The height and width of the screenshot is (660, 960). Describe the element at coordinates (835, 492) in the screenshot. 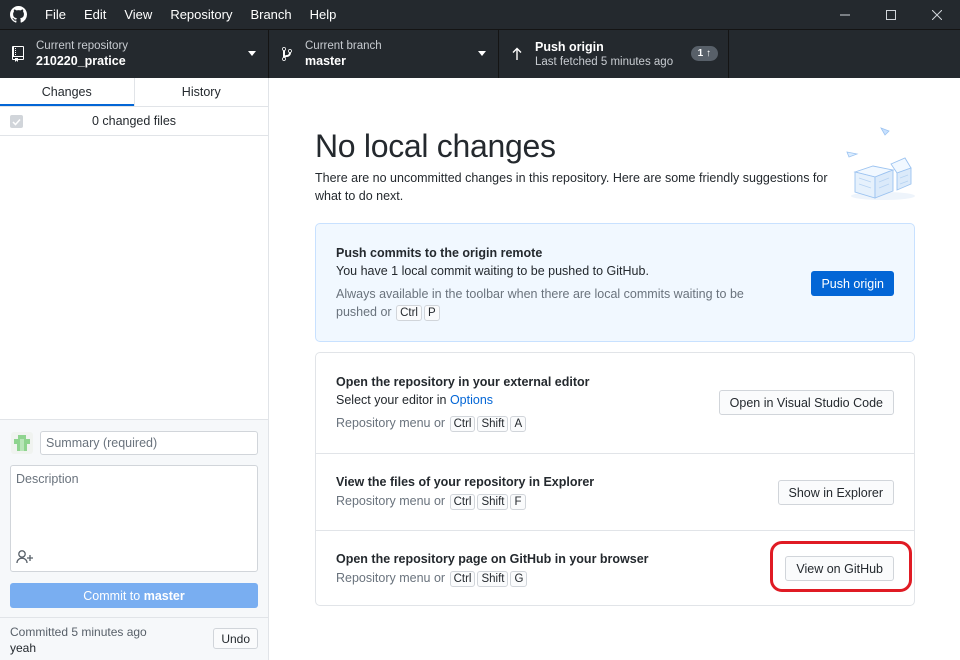

I see `show-in-explorer-button: Show in Explorer` at that location.